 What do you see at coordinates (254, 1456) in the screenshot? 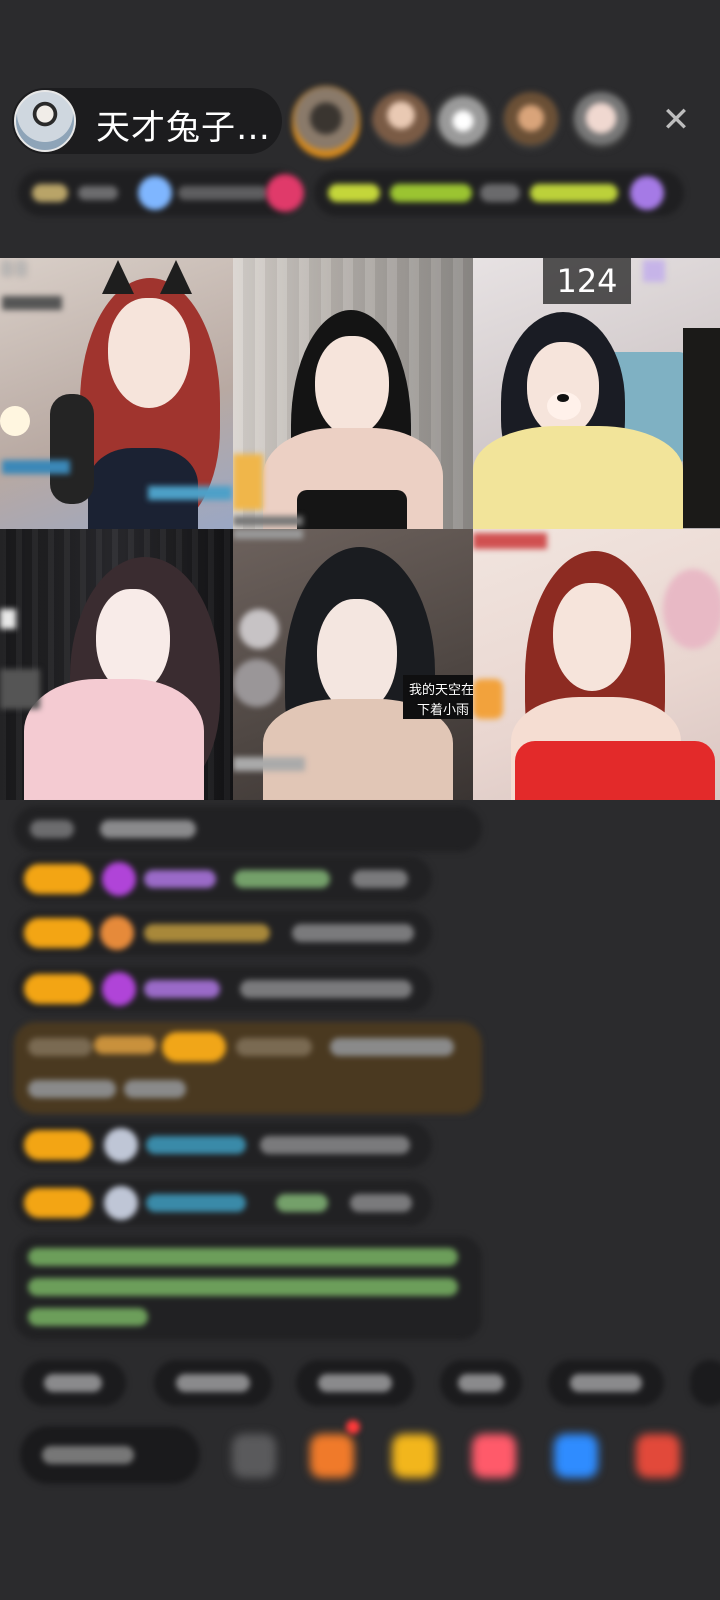
I see `emoji-icon` at bounding box center [254, 1456].